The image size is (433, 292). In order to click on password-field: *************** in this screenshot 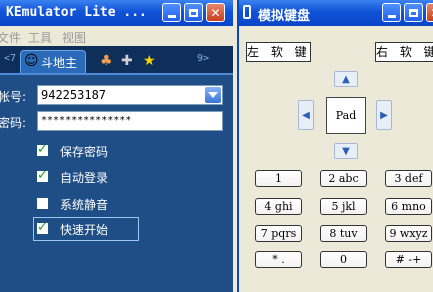, I will do `click(130, 121)`.